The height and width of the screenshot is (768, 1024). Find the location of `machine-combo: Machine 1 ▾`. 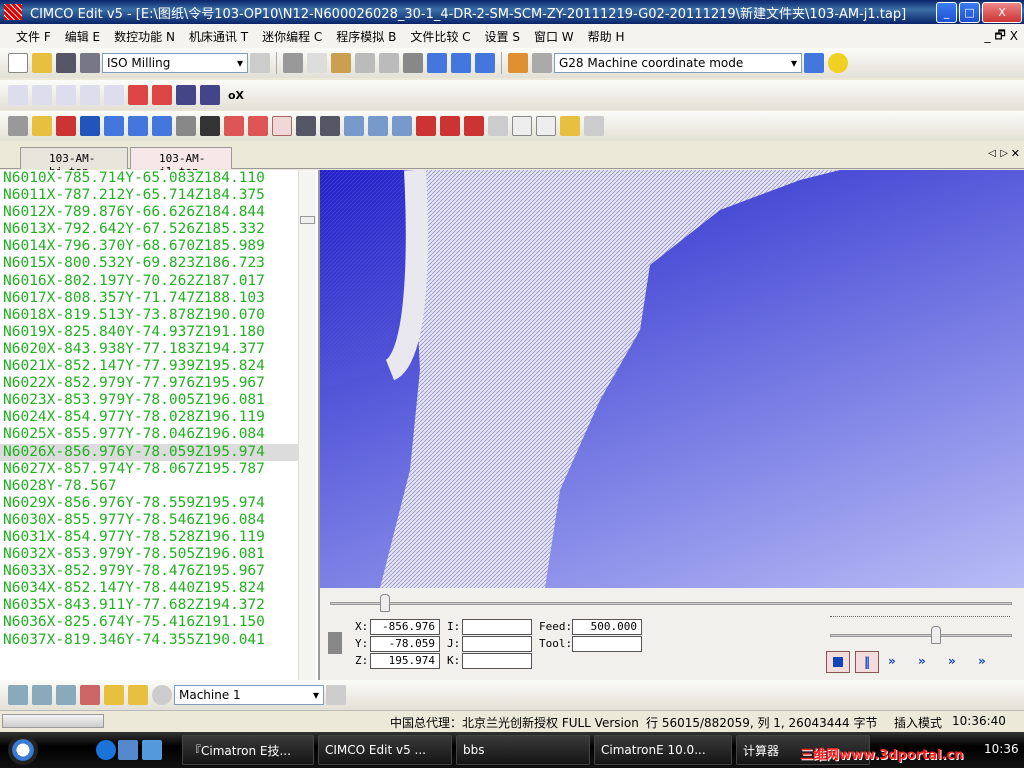

machine-combo: Machine 1 ▾ is located at coordinates (249, 695).